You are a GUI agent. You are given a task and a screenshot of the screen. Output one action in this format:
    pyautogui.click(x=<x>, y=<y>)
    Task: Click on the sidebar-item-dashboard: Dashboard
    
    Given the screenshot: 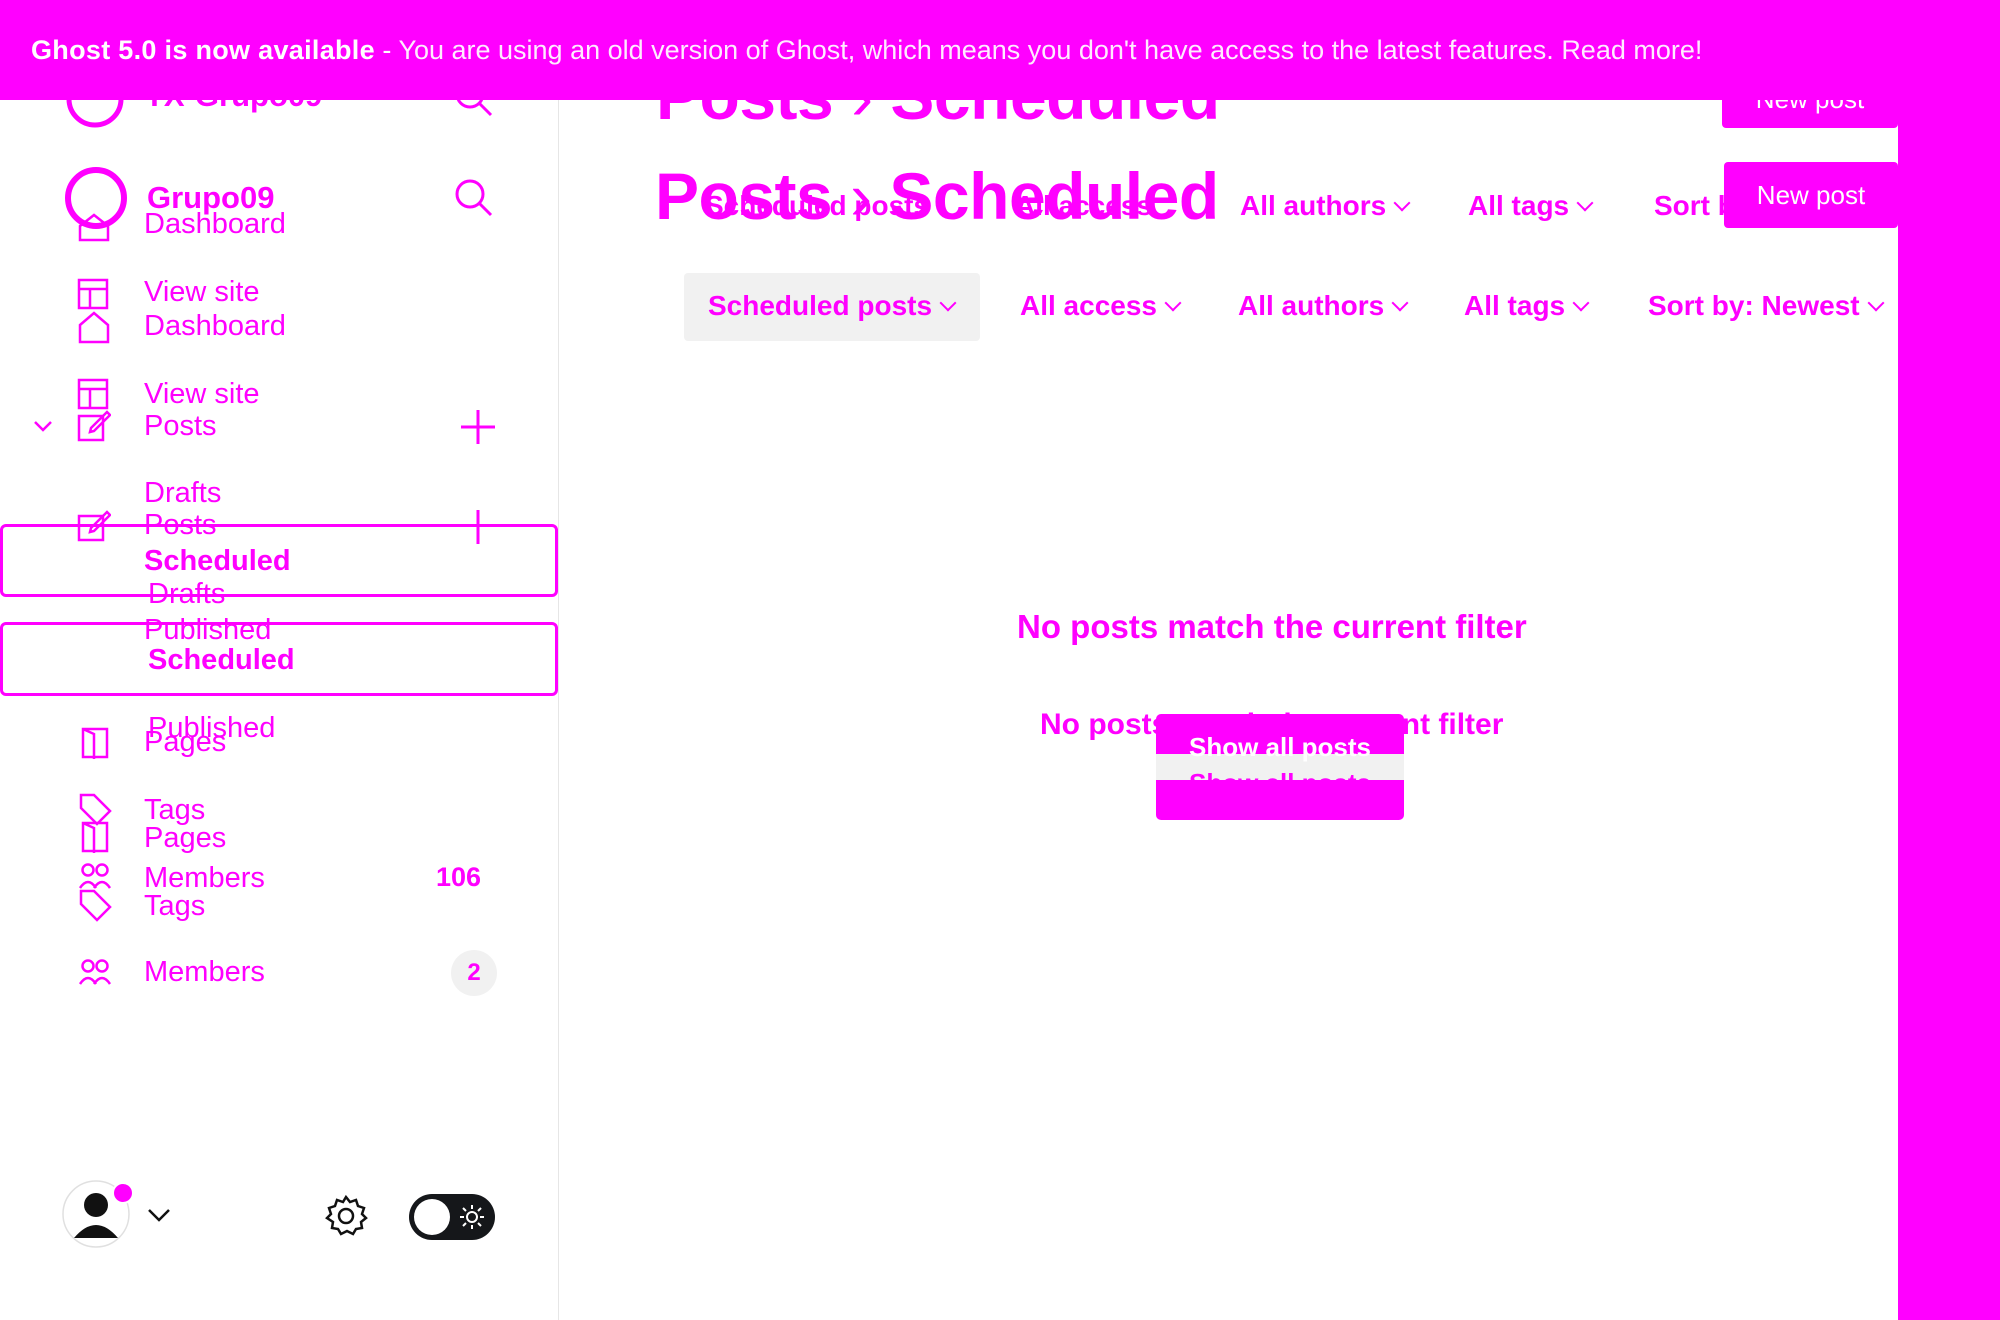 What is the action you would take?
    pyautogui.click(x=215, y=326)
    